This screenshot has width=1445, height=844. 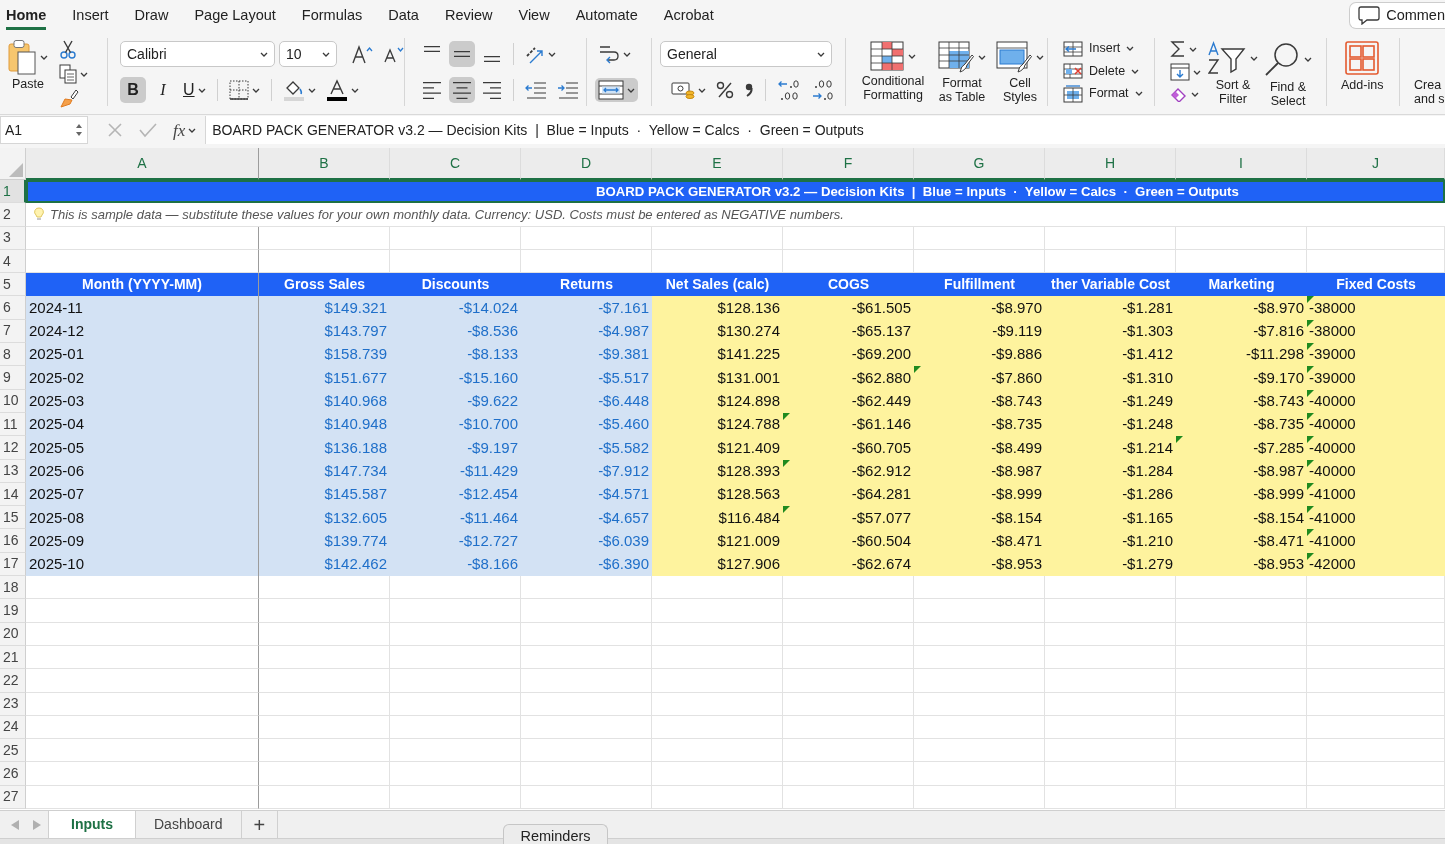 I want to click on spreadsheet-cell: -$9.622, so click(x=455, y=401).